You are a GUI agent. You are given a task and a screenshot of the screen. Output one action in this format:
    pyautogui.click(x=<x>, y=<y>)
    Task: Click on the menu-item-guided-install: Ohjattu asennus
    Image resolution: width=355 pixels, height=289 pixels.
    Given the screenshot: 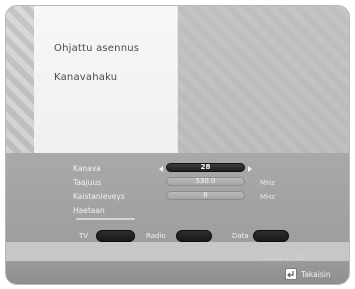 What is the action you would take?
    pyautogui.click(x=96, y=48)
    